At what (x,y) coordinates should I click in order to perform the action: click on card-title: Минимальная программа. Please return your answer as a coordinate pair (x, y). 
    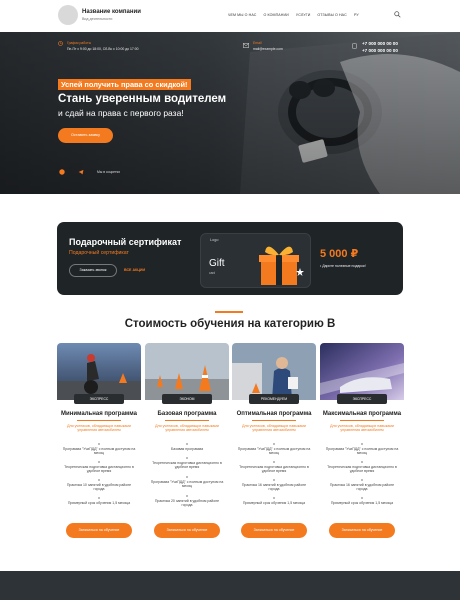
    Looking at the image, I should click on (99, 414).